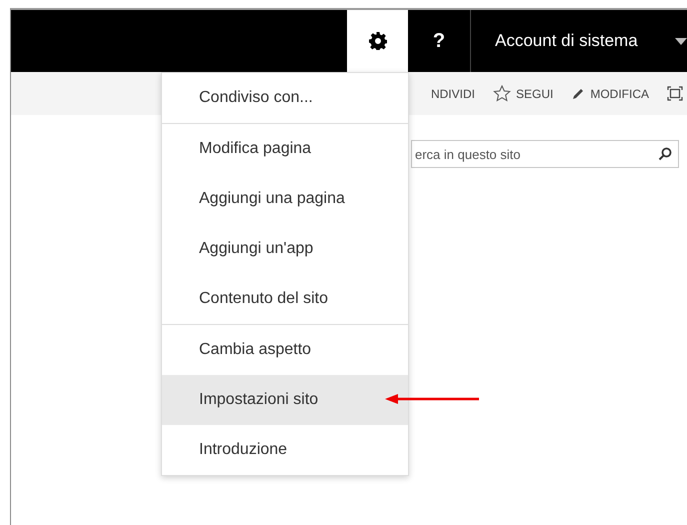  I want to click on menu-item: Cambia aspetto, so click(285, 350).